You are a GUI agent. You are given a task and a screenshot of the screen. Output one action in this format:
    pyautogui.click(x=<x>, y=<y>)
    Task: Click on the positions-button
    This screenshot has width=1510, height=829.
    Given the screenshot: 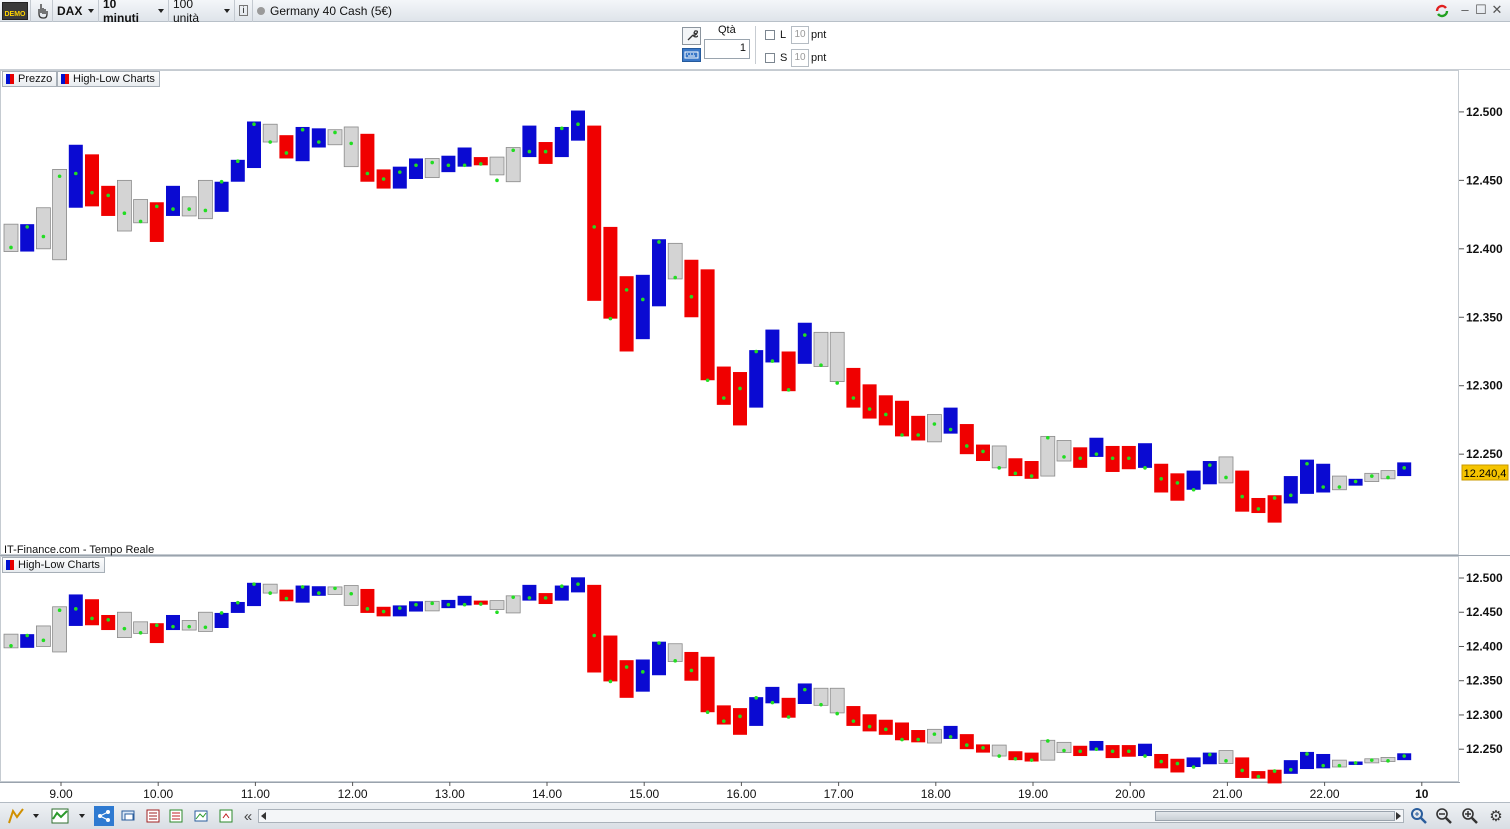 What is the action you would take?
    pyautogui.click(x=176, y=816)
    